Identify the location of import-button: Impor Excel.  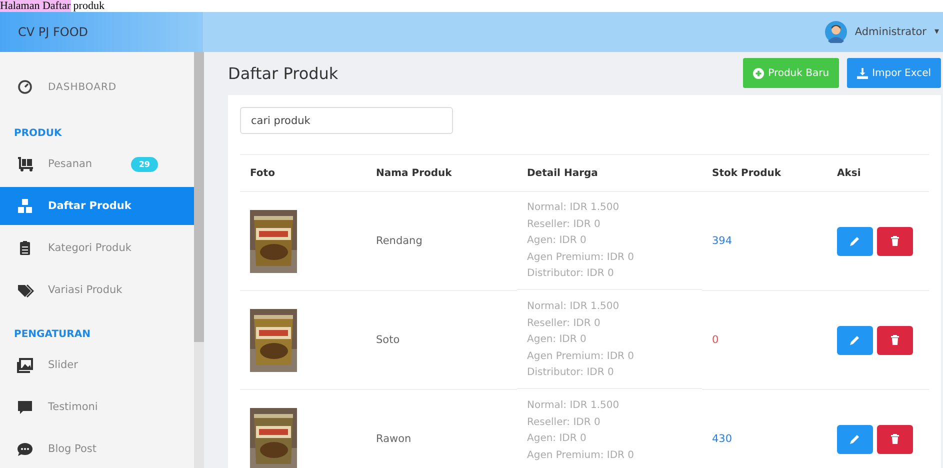
(894, 73).